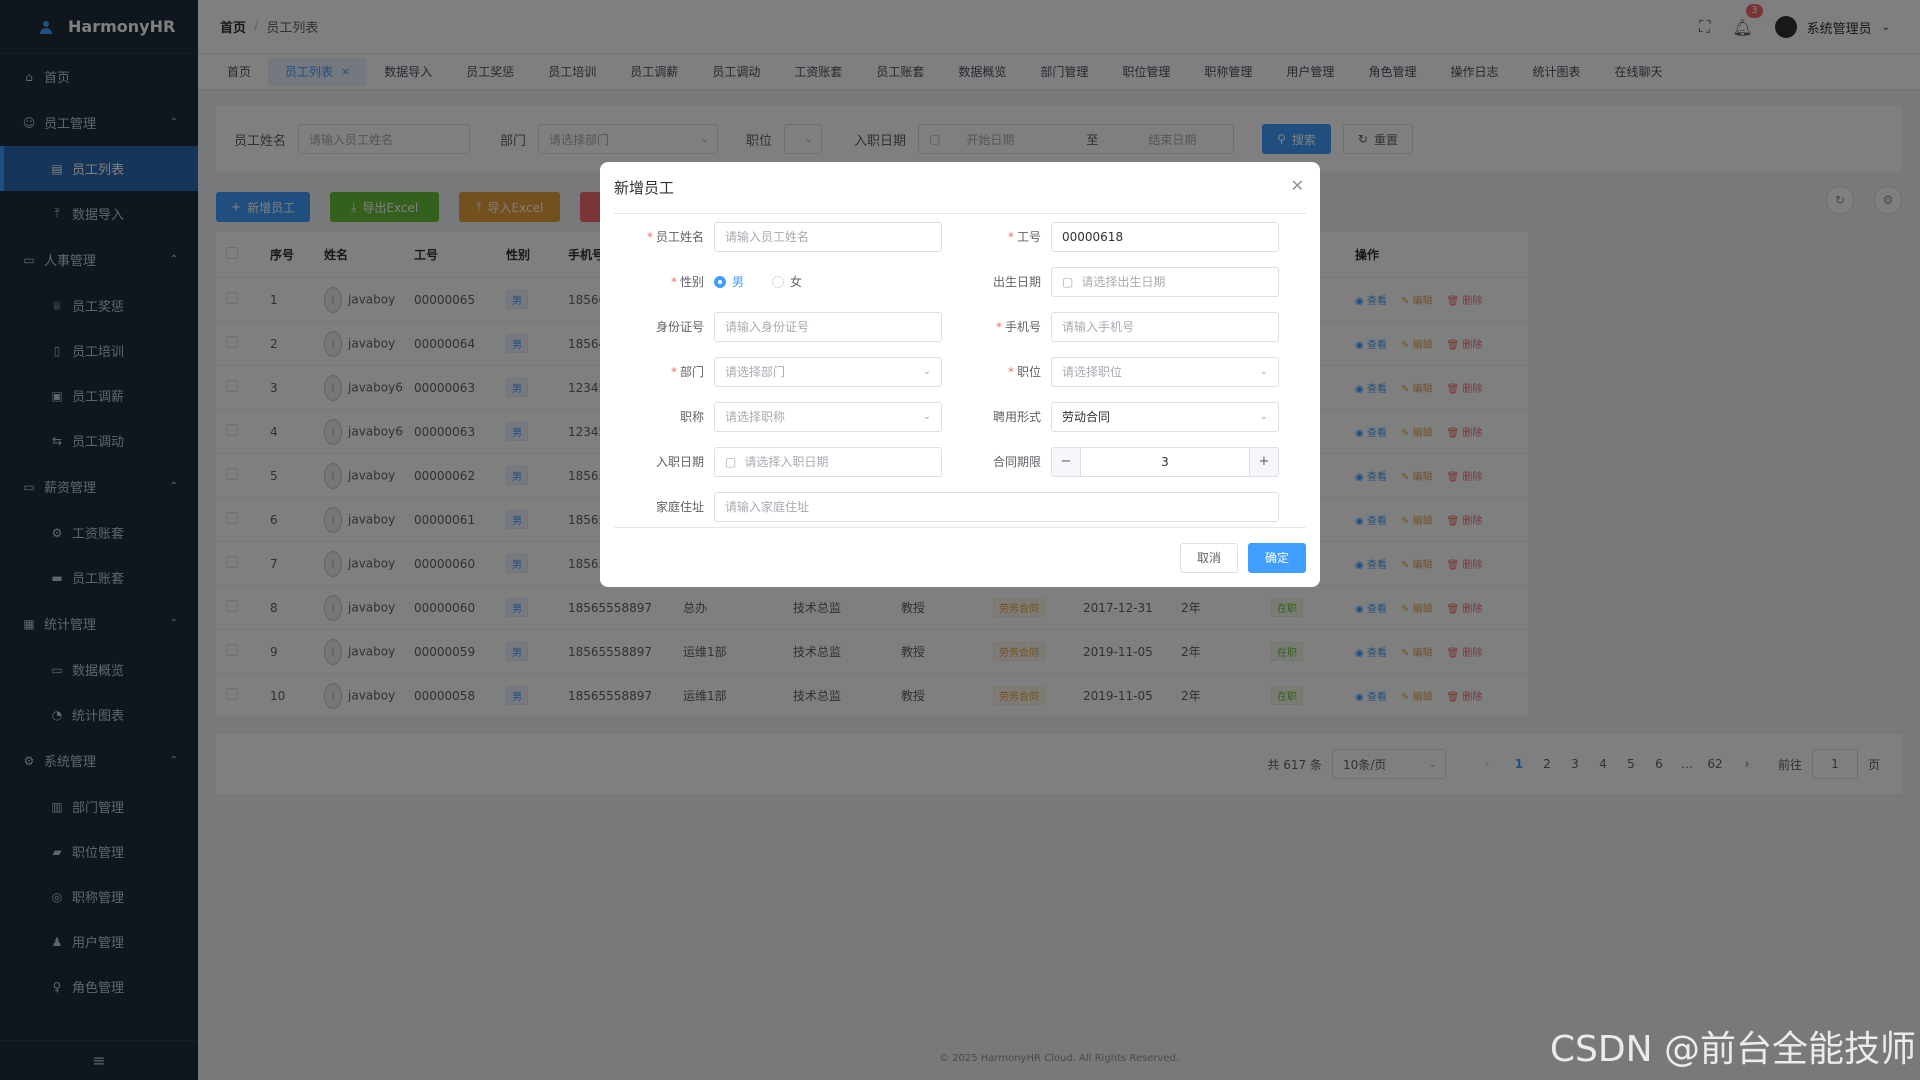  Describe the element at coordinates (1016, 462) in the screenshot. I see `contract-term-label: 合同期限` at that location.